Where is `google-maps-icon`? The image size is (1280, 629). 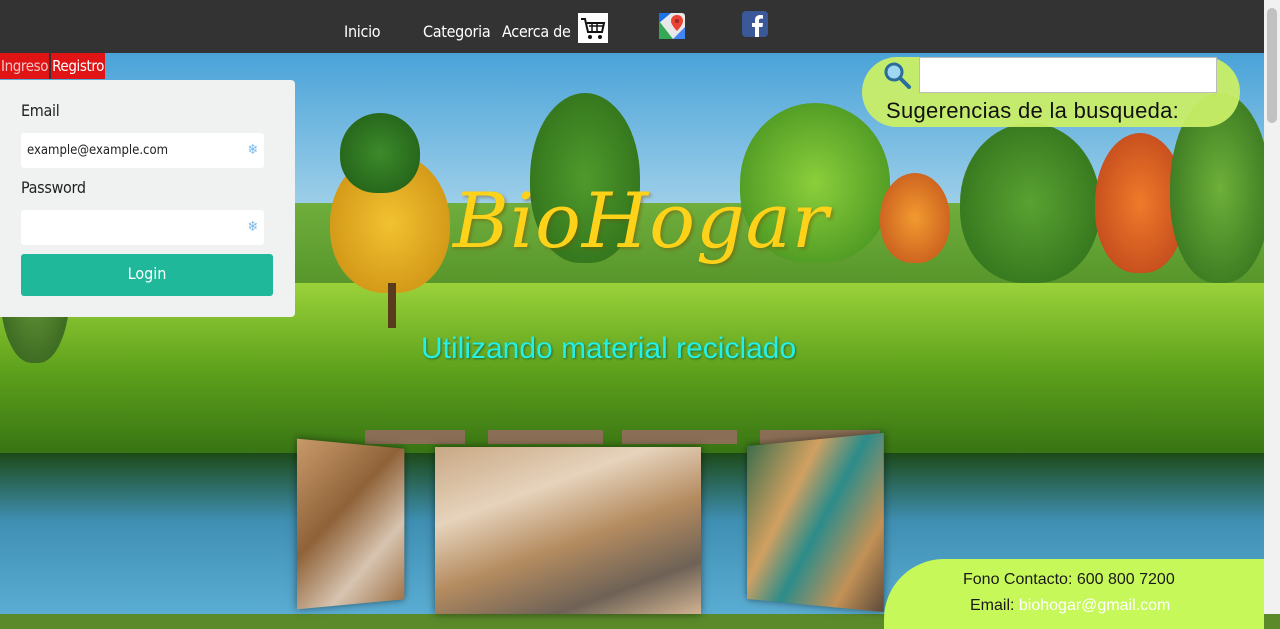
google-maps-icon is located at coordinates (672, 26).